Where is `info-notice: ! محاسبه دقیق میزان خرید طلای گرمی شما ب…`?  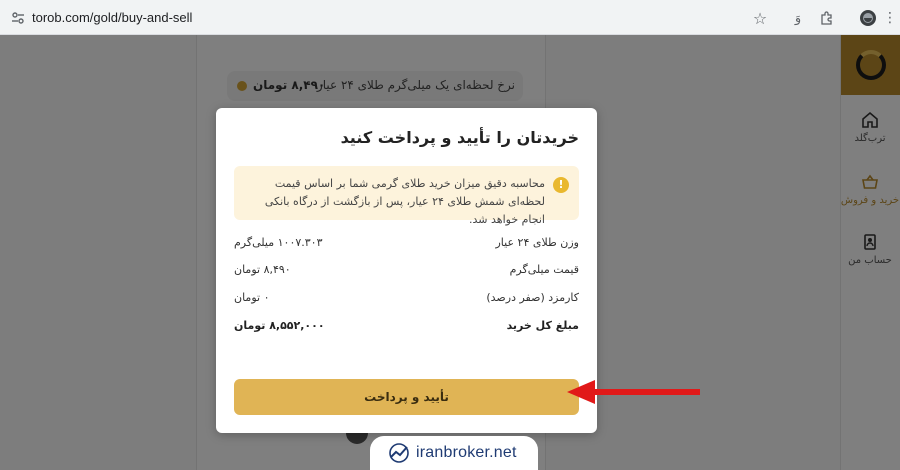
info-notice: ! محاسبه دقیق میزان خرید طلای گرمی شما ب… is located at coordinates (406, 196).